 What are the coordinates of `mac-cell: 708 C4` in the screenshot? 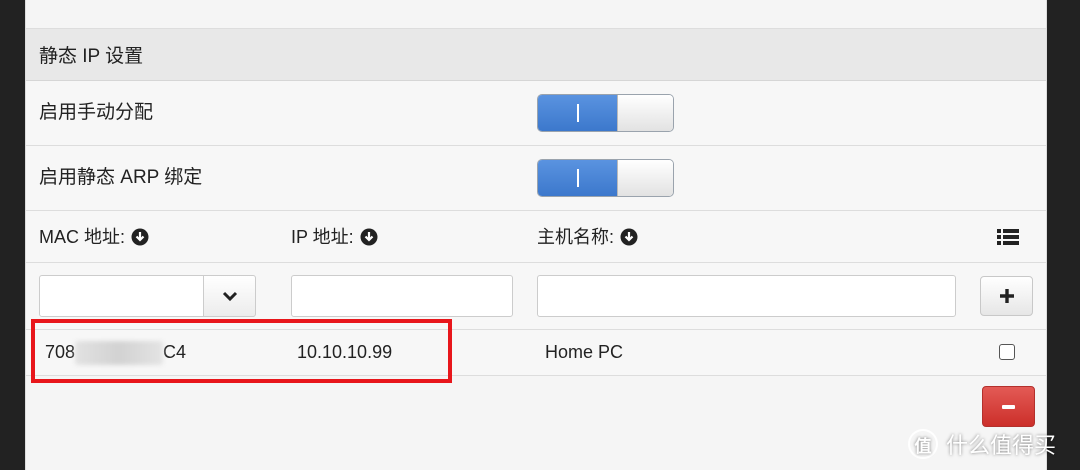 It's located at (115, 352).